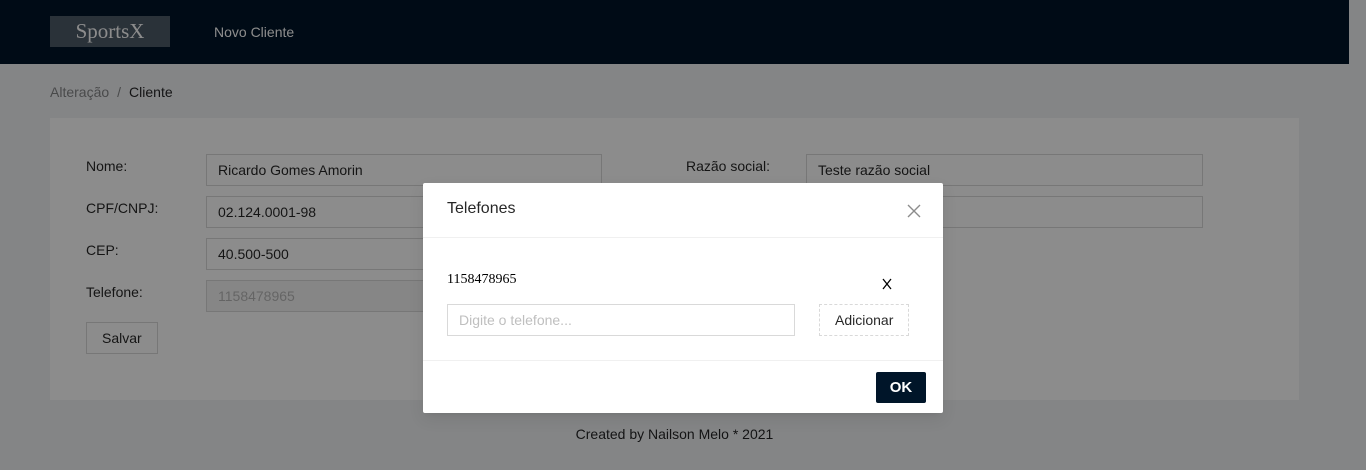 The height and width of the screenshot is (470, 1366). I want to click on phone-input, so click(621, 320).